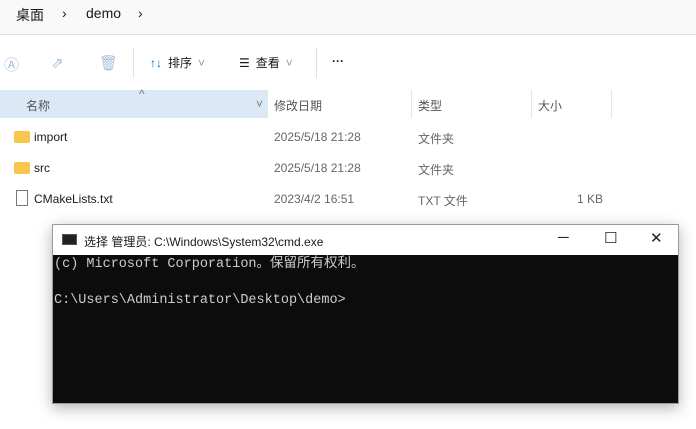 The height and width of the screenshot is (429, 696). Describe the element at coordinates (30, 15) in the screenshot. I see `breadcrumb-desktop: 桌面` at that location.